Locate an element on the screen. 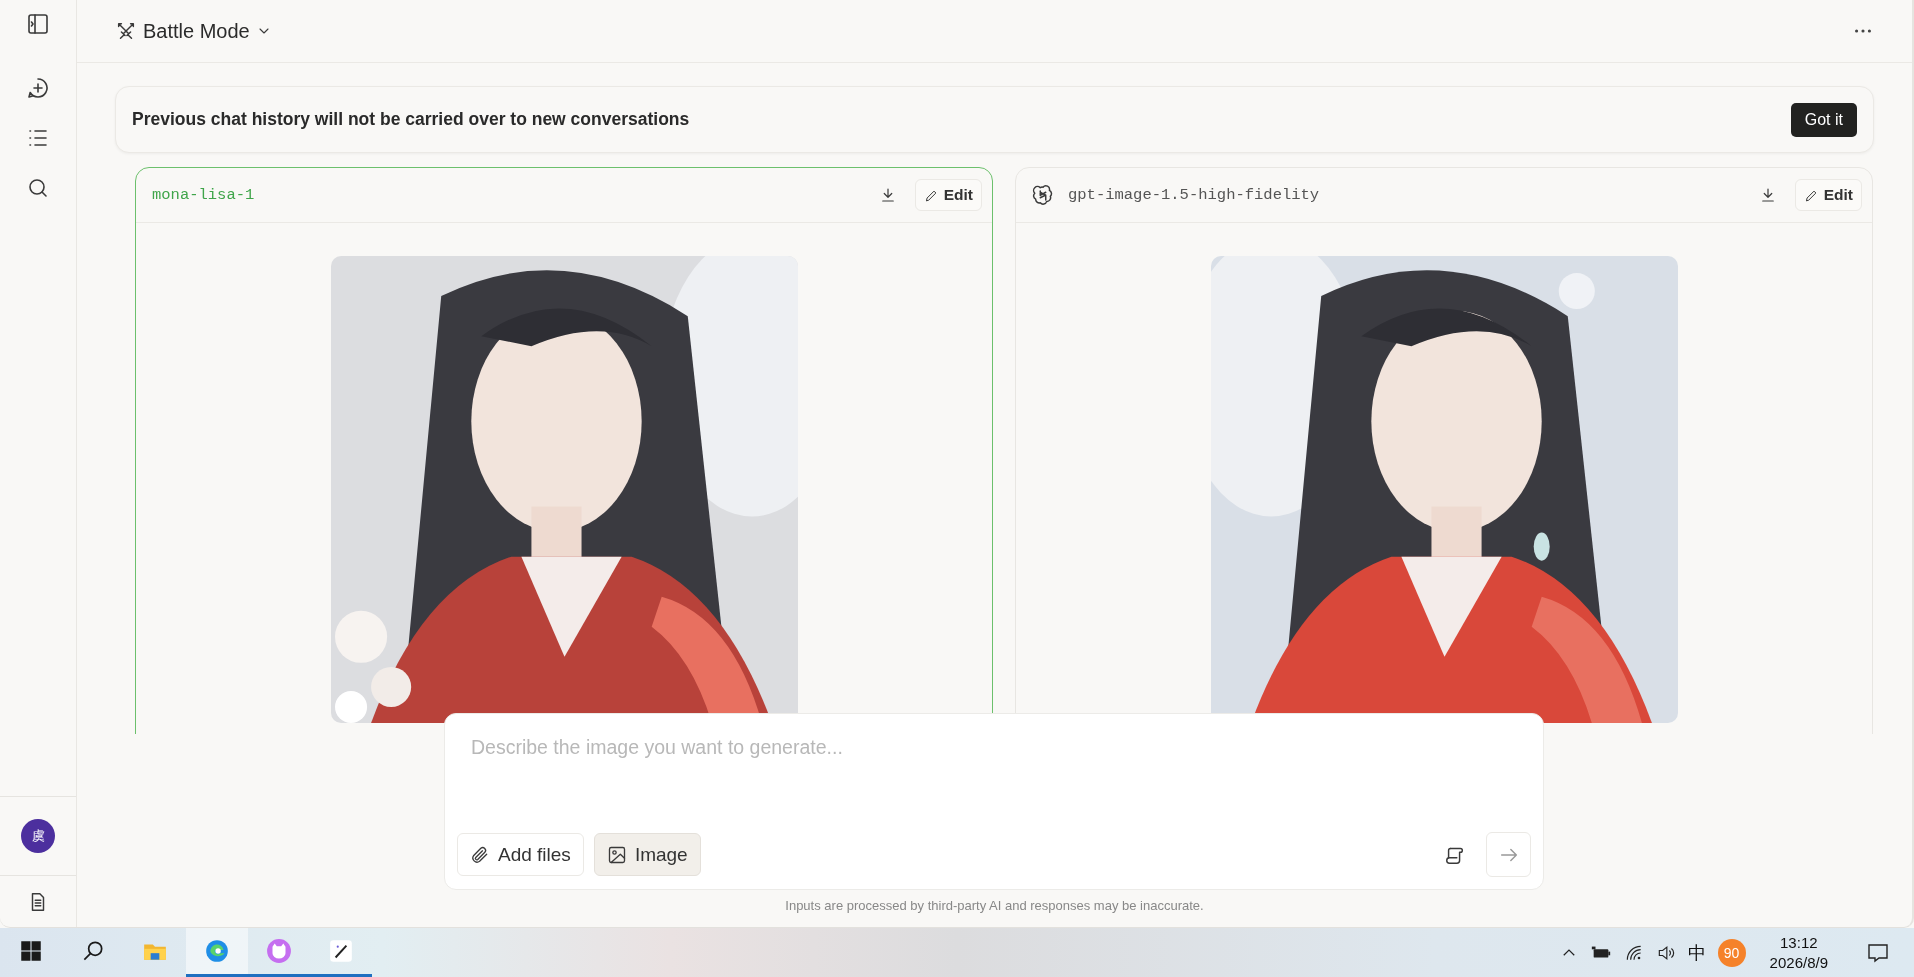 The image size is (1914, 977). cat-face-icon is located at coordinates (279, 951).